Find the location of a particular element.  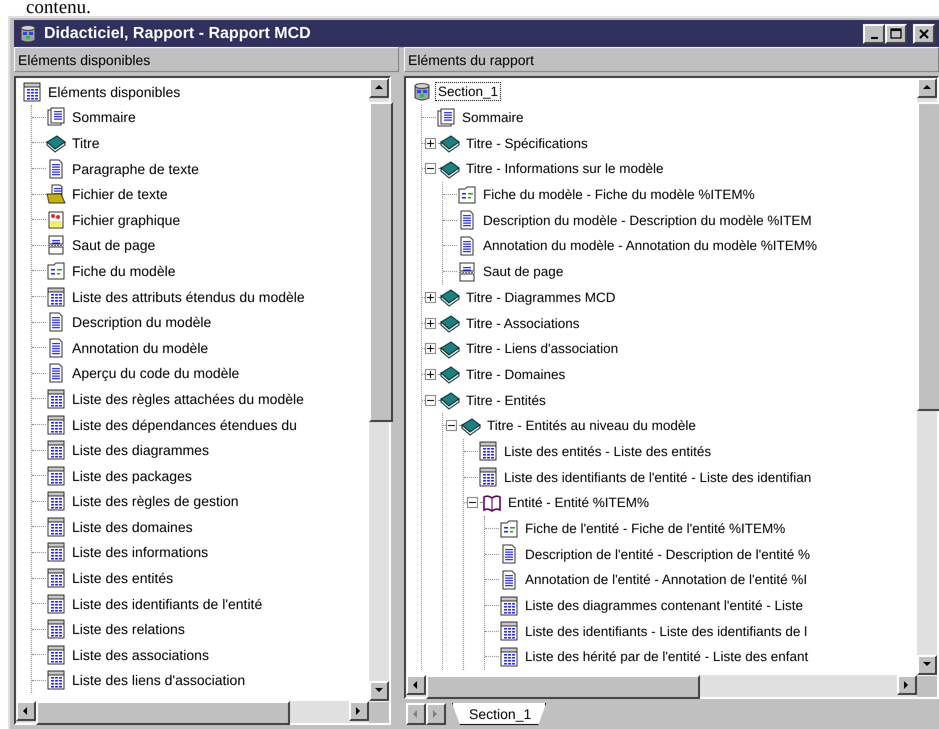

tree-item: Entité - Entité %ITEM% is located at coordinates (579, 503).